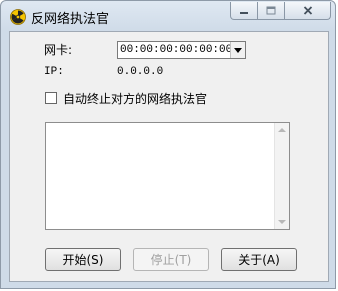 The image size is (338, 291). What do you see at coordinates (282, 222) in the screenshot?
I see `scroll-down-icon` at bounding box center [282, 222].